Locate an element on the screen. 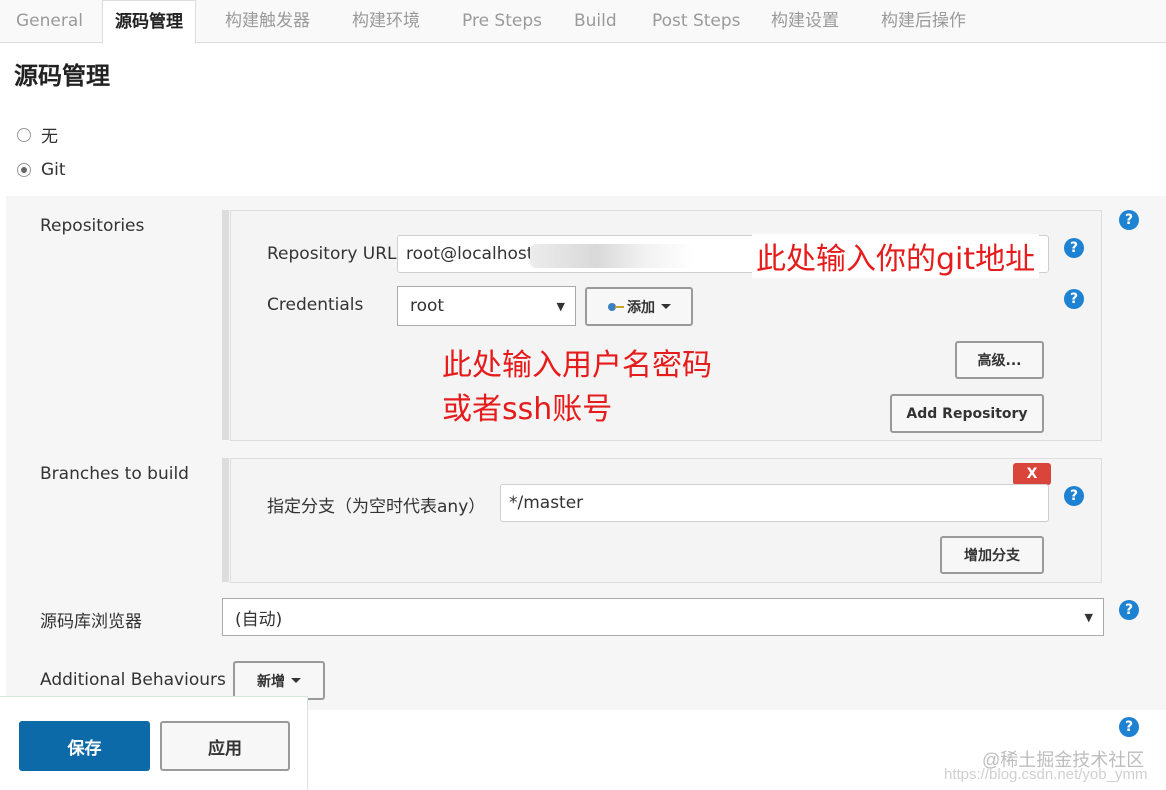 Image resolution: width=1166 pixels, height=790 pixels. tab-build-triggers: 构建触发器 is located at coordinates (267, 21).